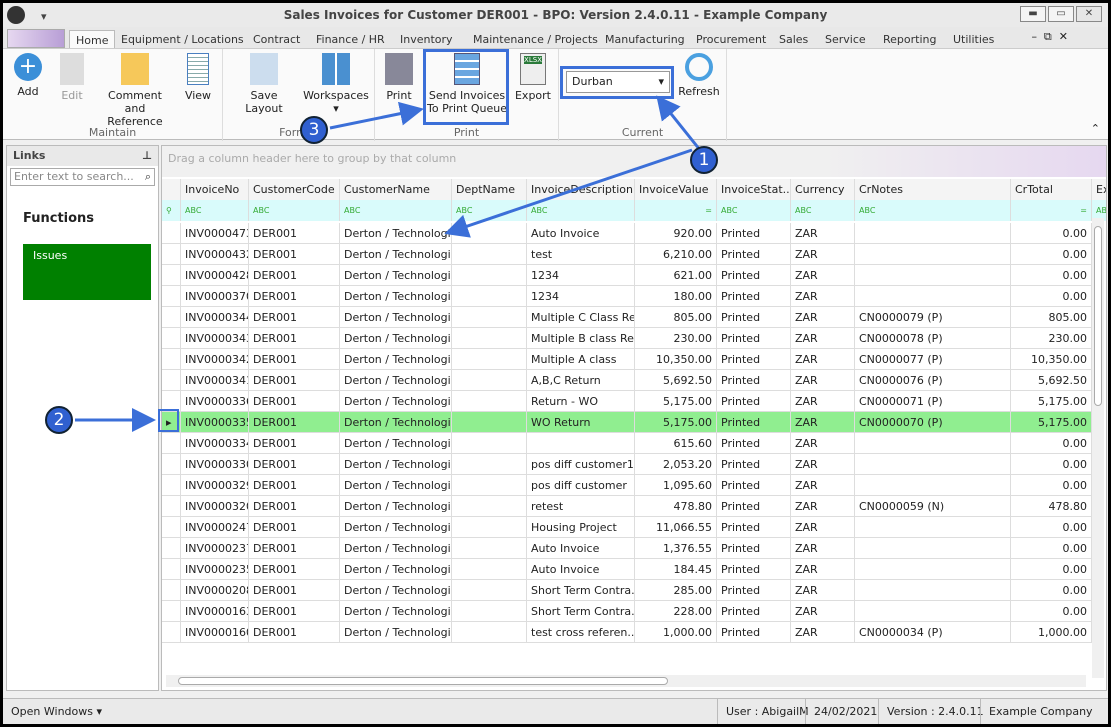  What do you see at coordinates (350, 39) in the screenshot?
I see `tab-finance-hr: Finance / HR` at bounding box center [350, 39].